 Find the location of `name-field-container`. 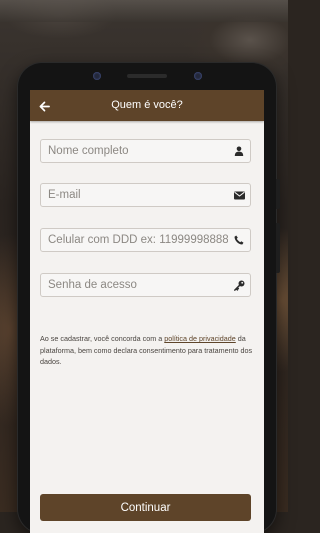

name-field-container is located at coordinates (145, 151).